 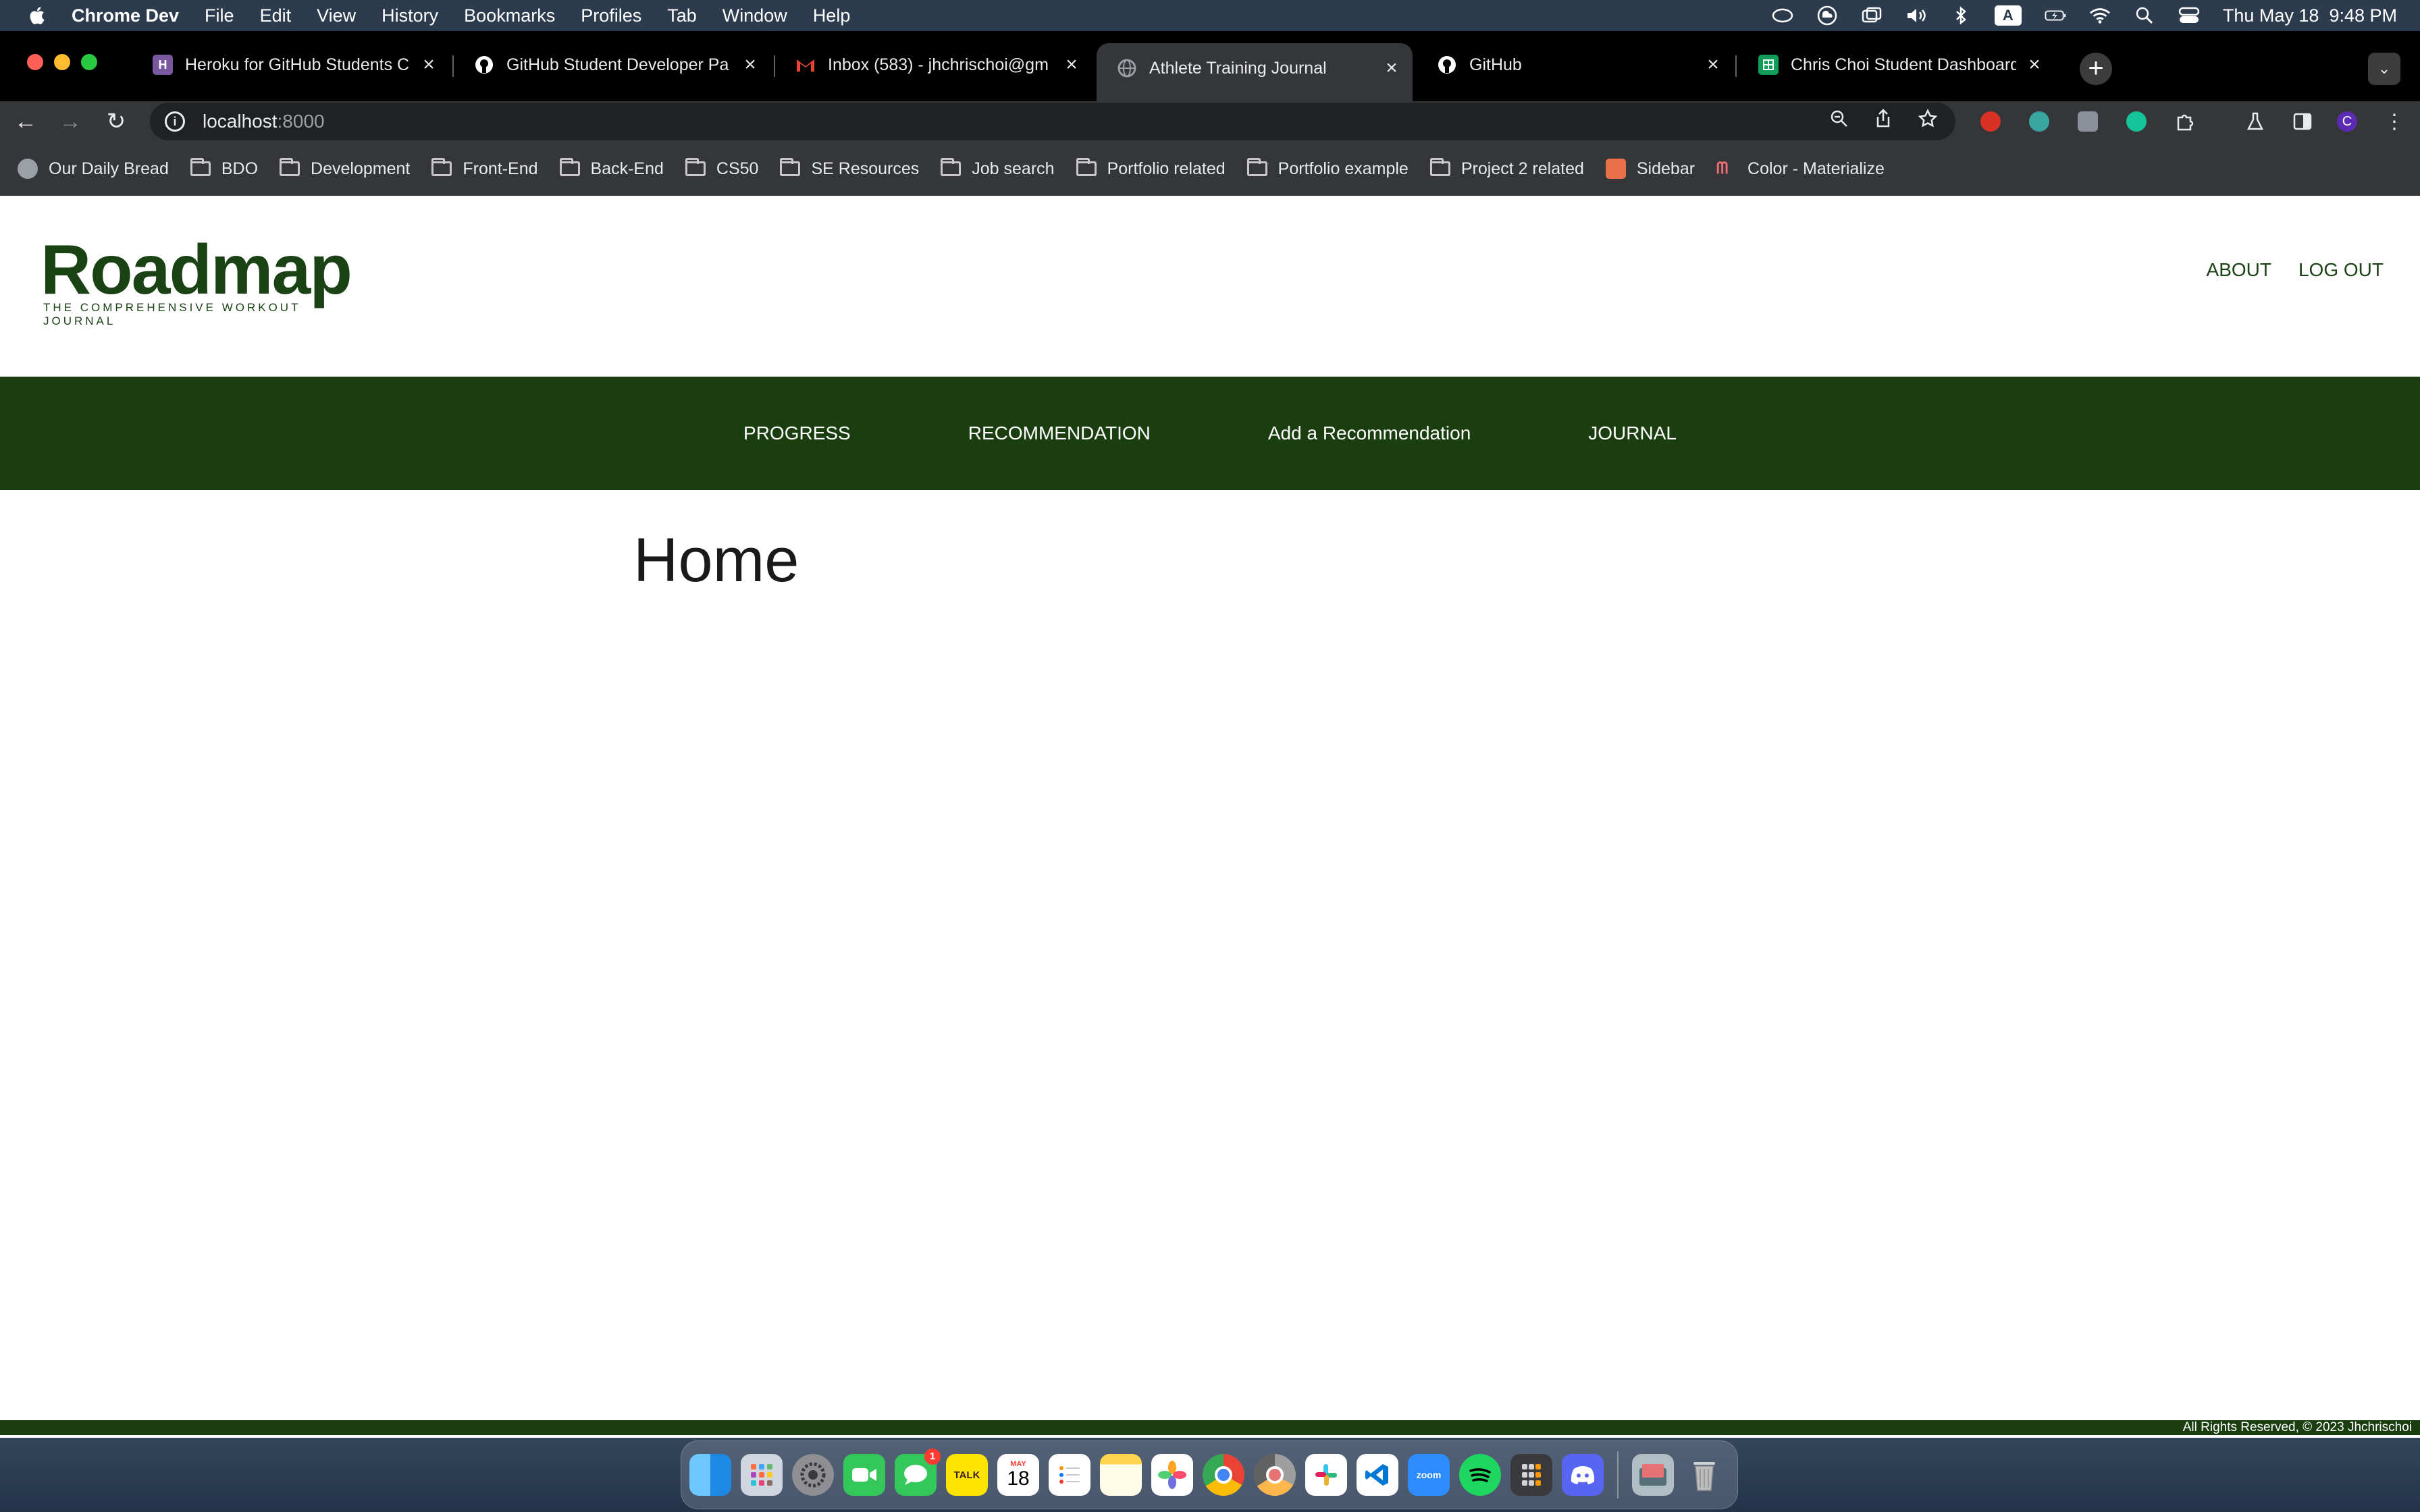 I want to click on labs-flask-icon, so click(x=2255, y=122).